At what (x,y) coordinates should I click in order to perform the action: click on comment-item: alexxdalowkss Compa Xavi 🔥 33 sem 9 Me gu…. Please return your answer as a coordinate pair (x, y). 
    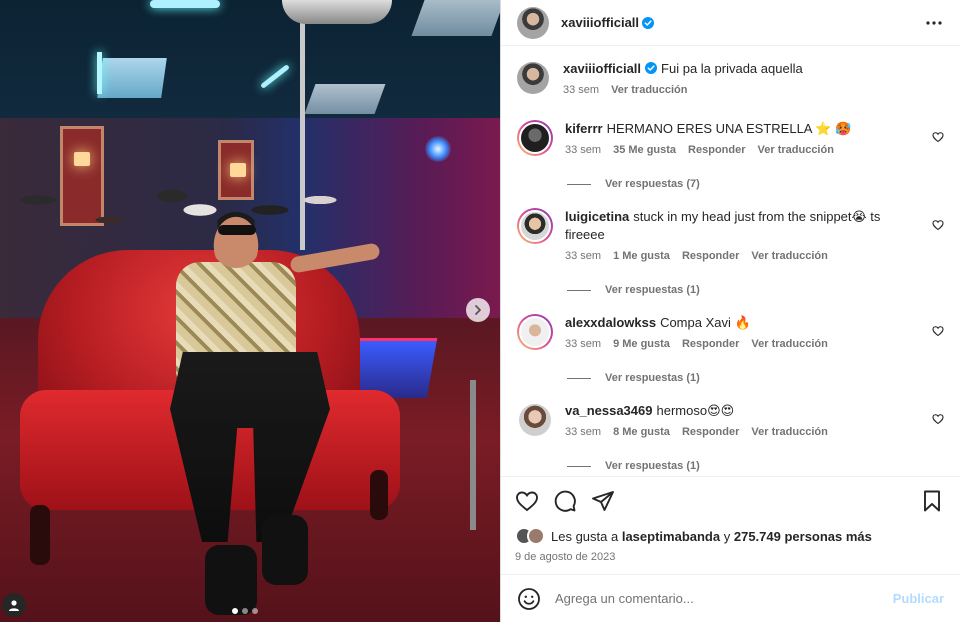
    Looking at the image, I should click on (730, 332).